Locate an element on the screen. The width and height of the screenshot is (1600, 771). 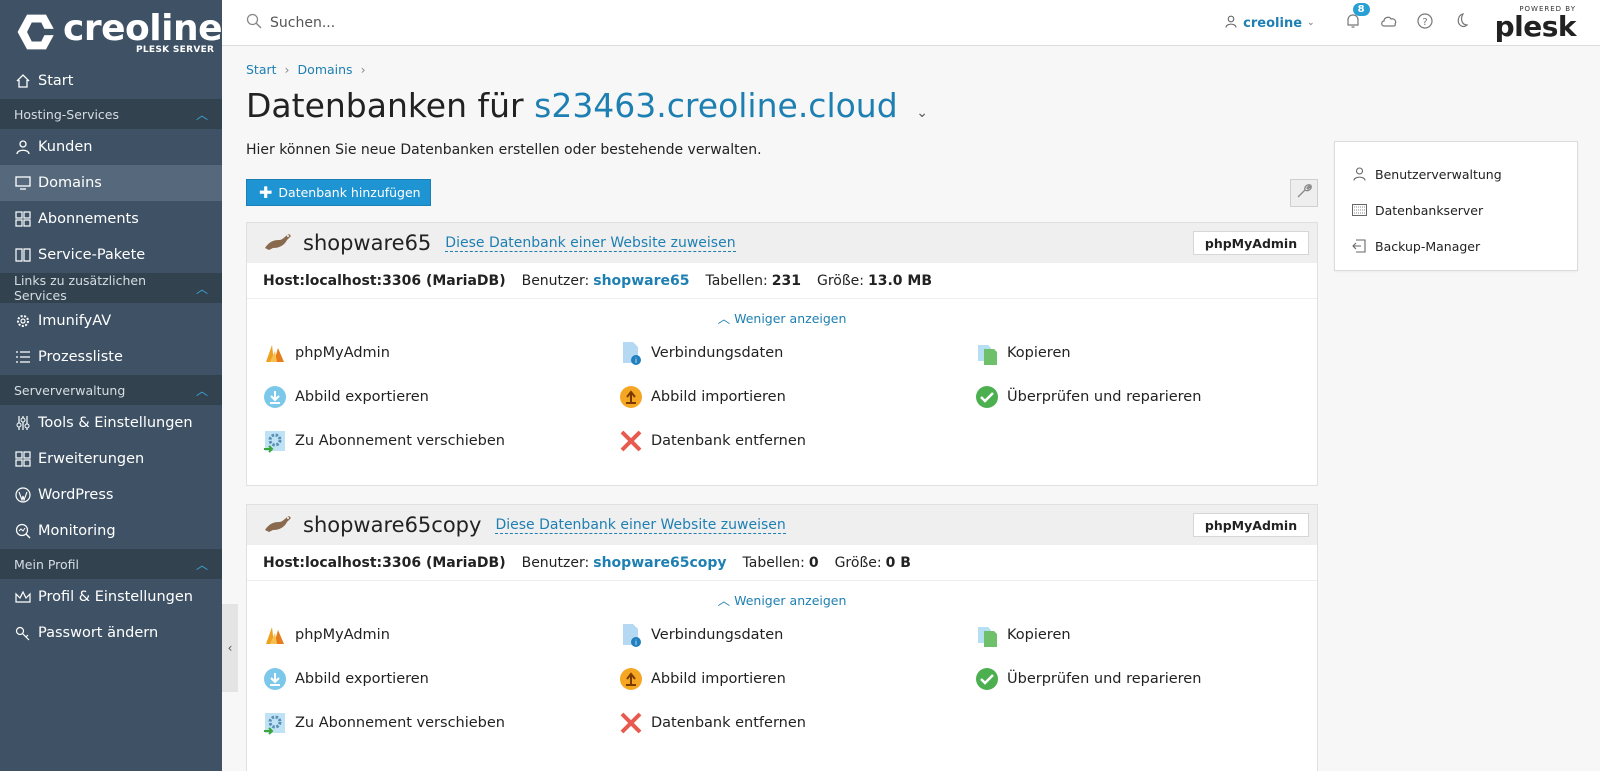
help-icon: ? is located at coordinates (1424, 23).